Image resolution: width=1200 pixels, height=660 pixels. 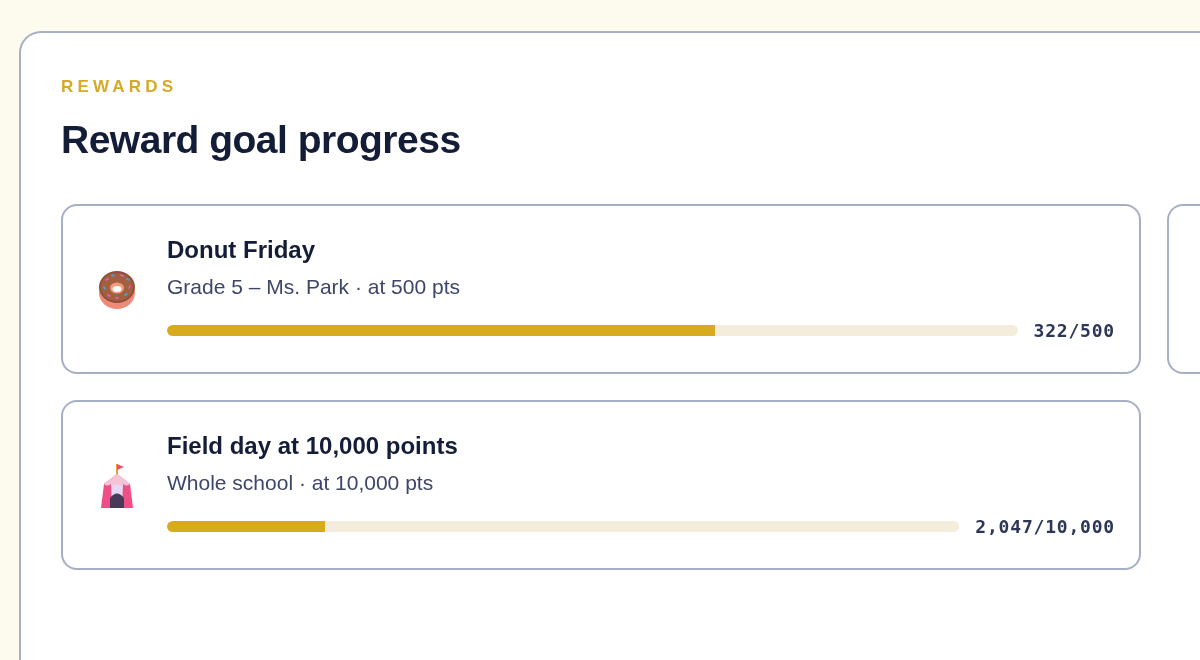 What do you see at coordinates (261, 140) in the screenshot?
I see `section-title: Reward goal progress` at bounding box center [261, 140].